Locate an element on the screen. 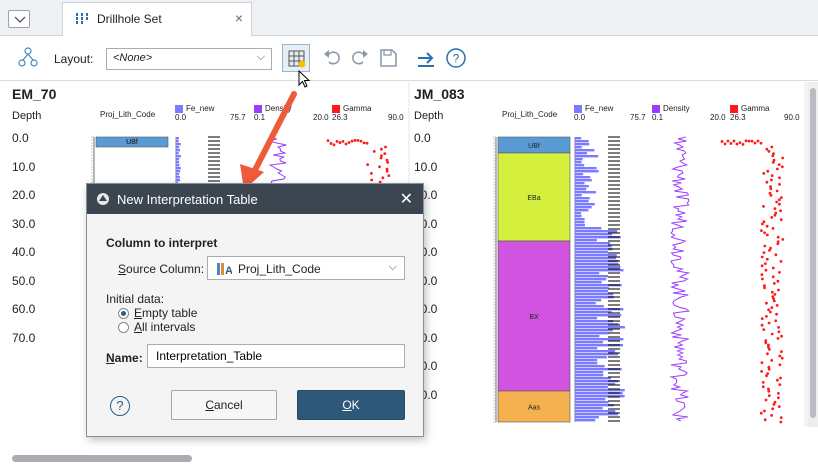 This screenshot has width=818, height=466. dialog-title: New Interpretation Table is located at coordinates (187, 199).